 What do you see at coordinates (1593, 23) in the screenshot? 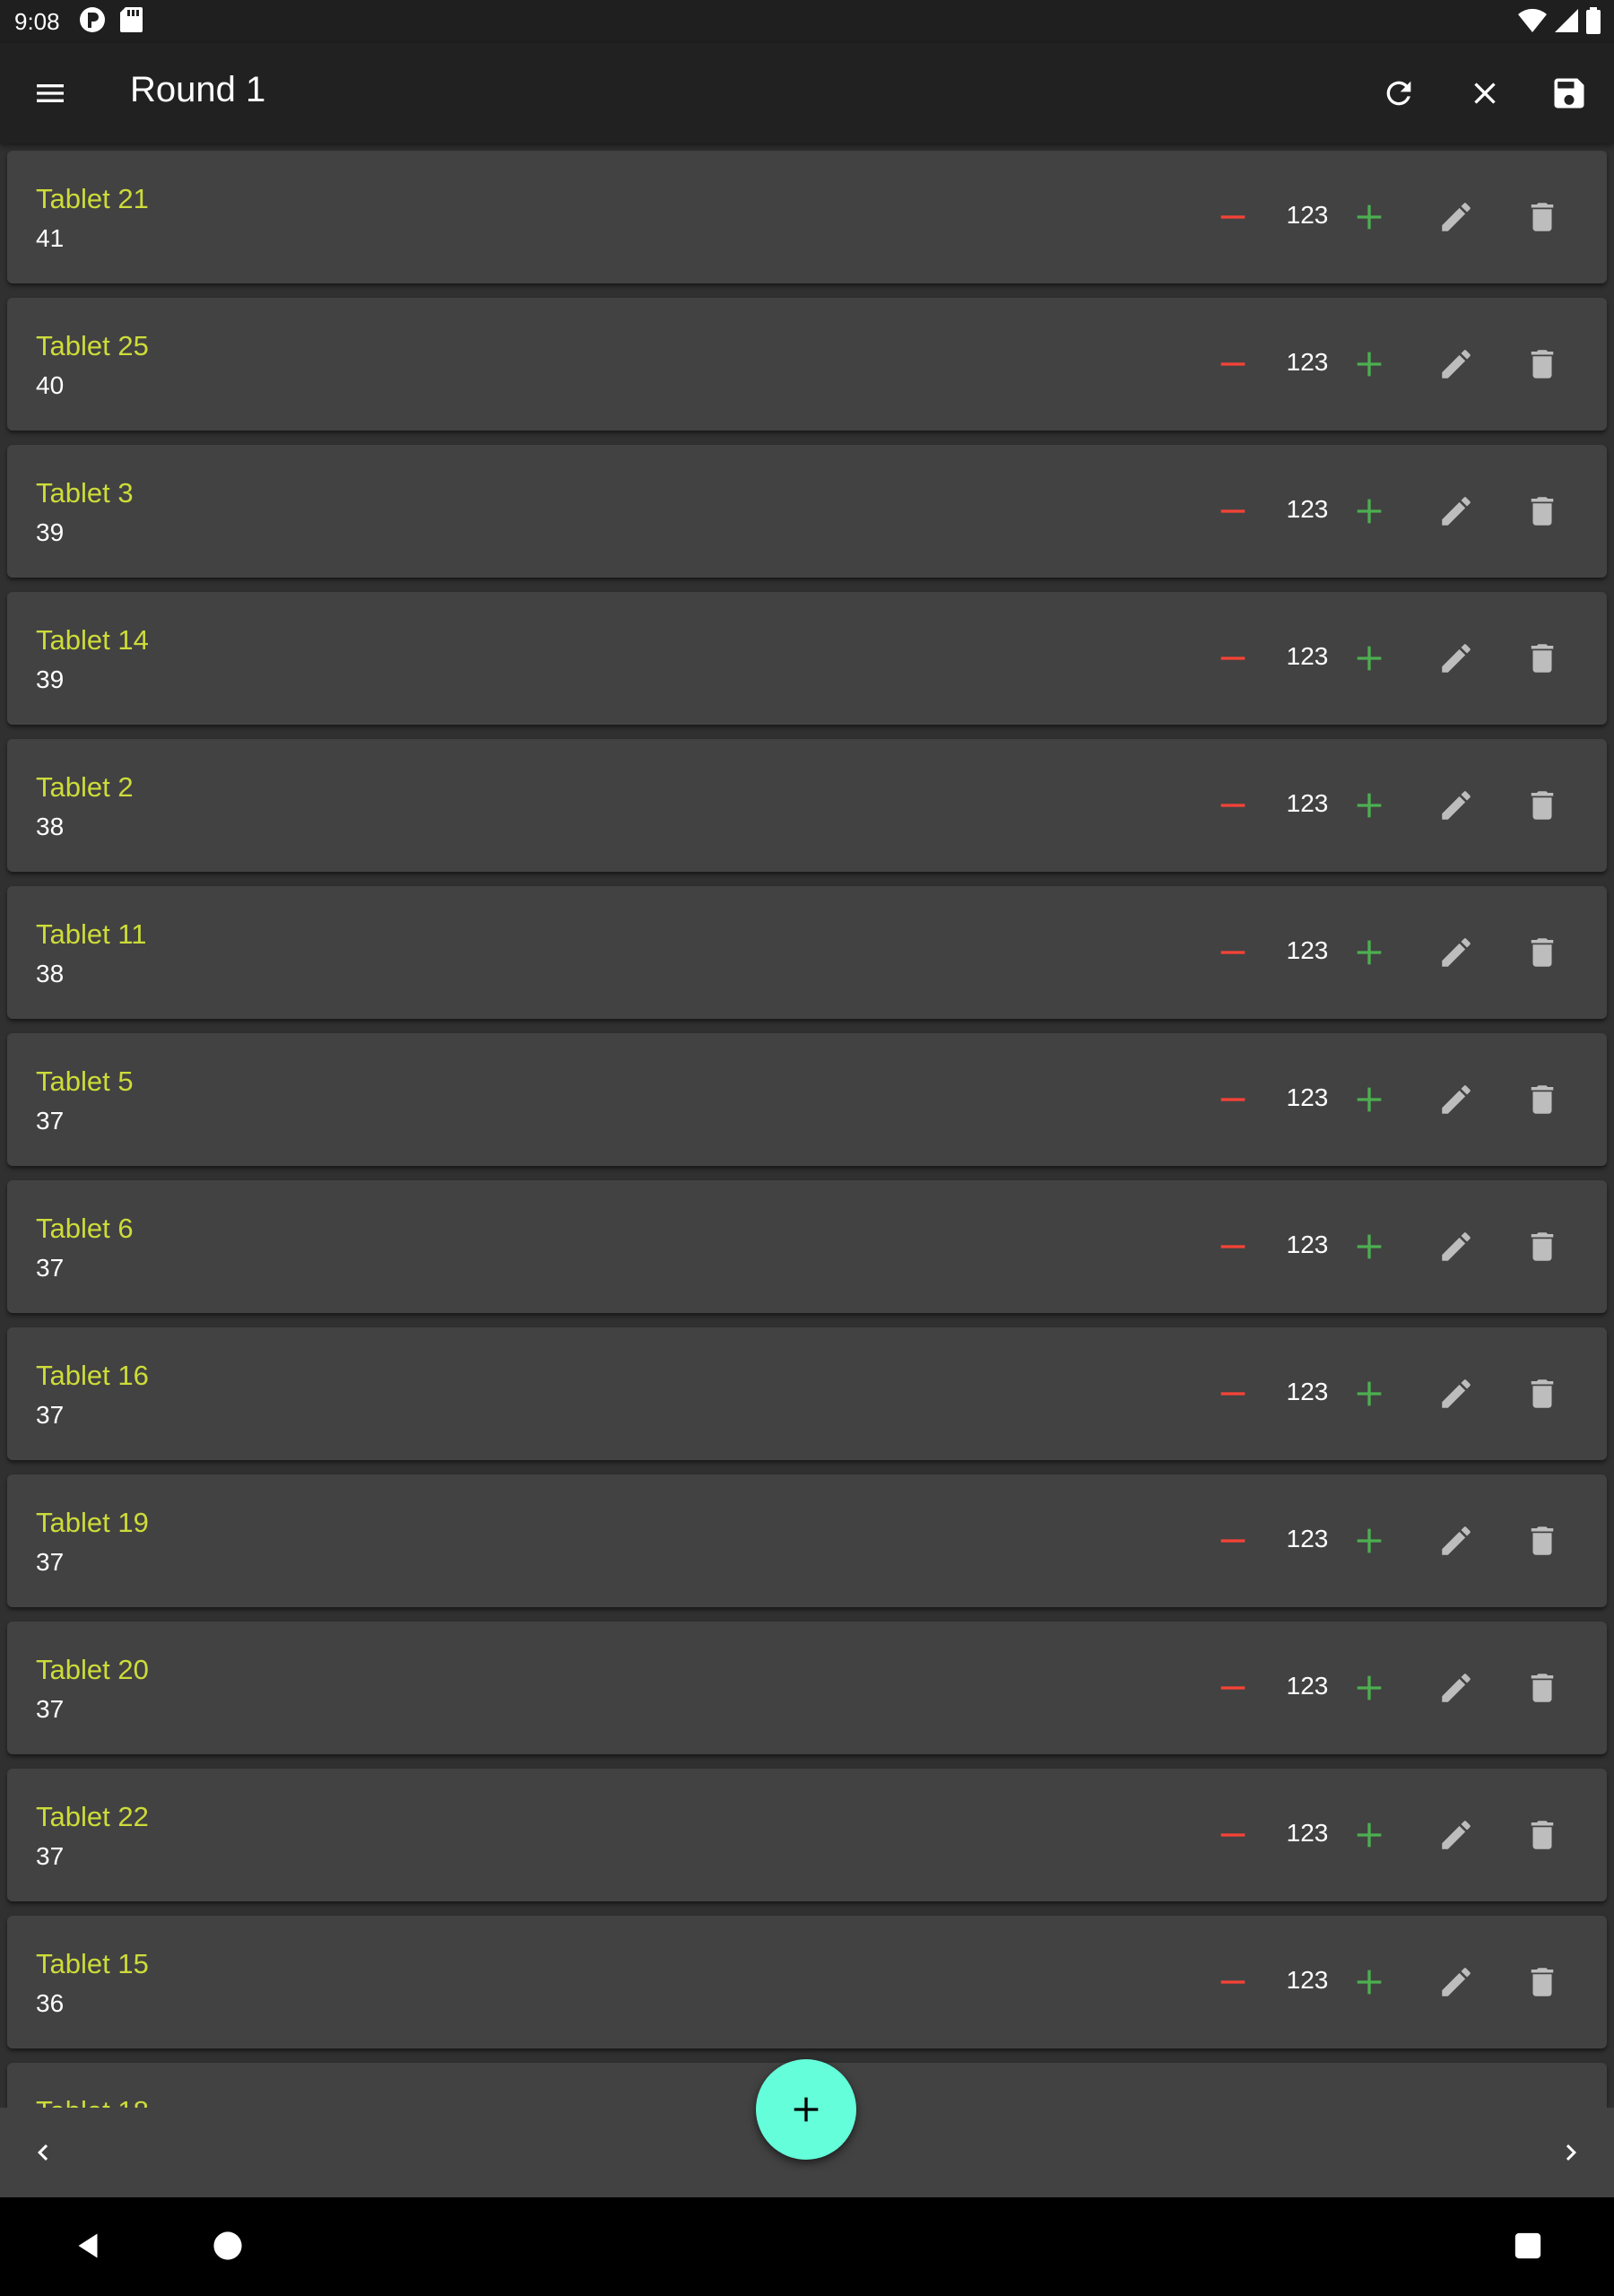
I see `battery-icon` at bounding box center [1593, 23].